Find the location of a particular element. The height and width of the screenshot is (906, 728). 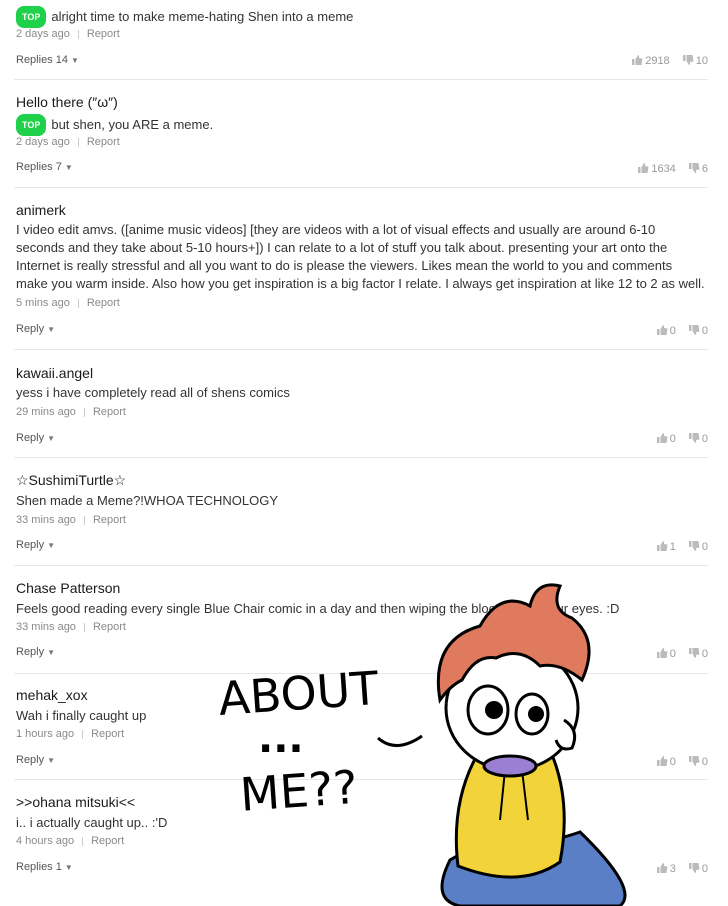

comment-time: 4 hours ago is located at coordinates (45, 841).